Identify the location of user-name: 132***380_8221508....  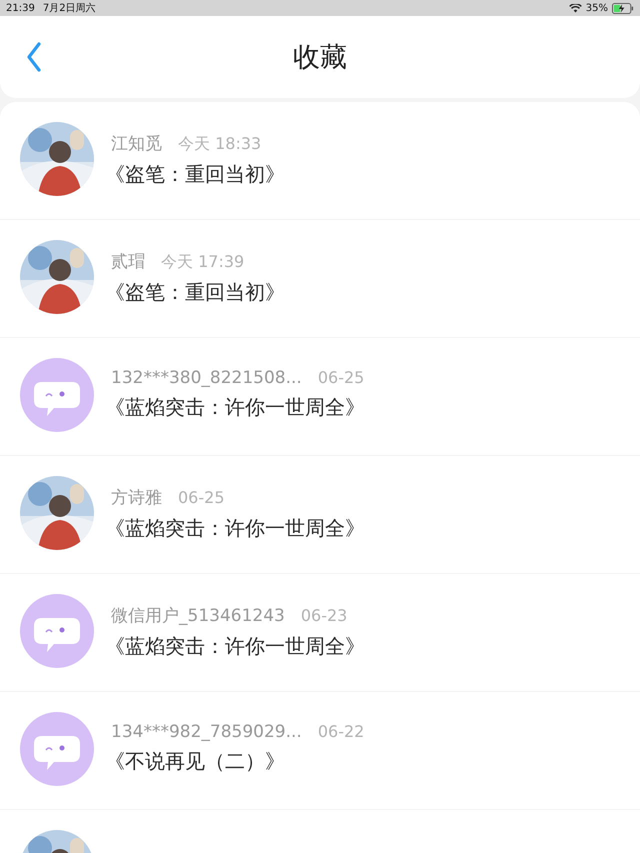
(206, 378).